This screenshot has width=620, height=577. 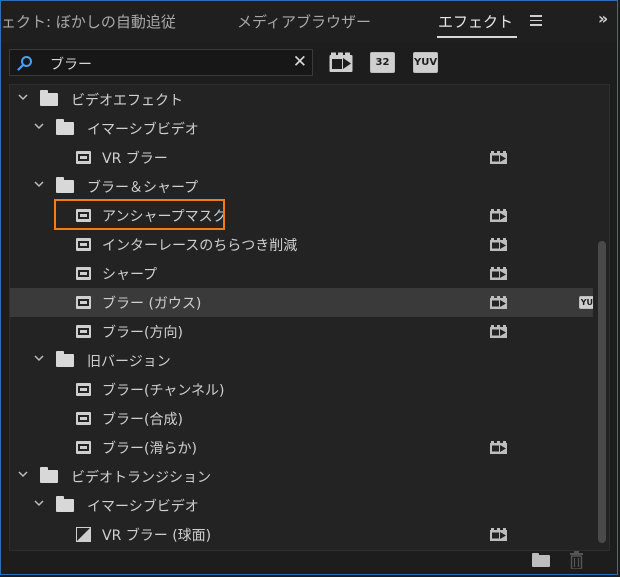 I want to click on tree-folder-row: ビデオエフェクト, so click(x=301, y=99).